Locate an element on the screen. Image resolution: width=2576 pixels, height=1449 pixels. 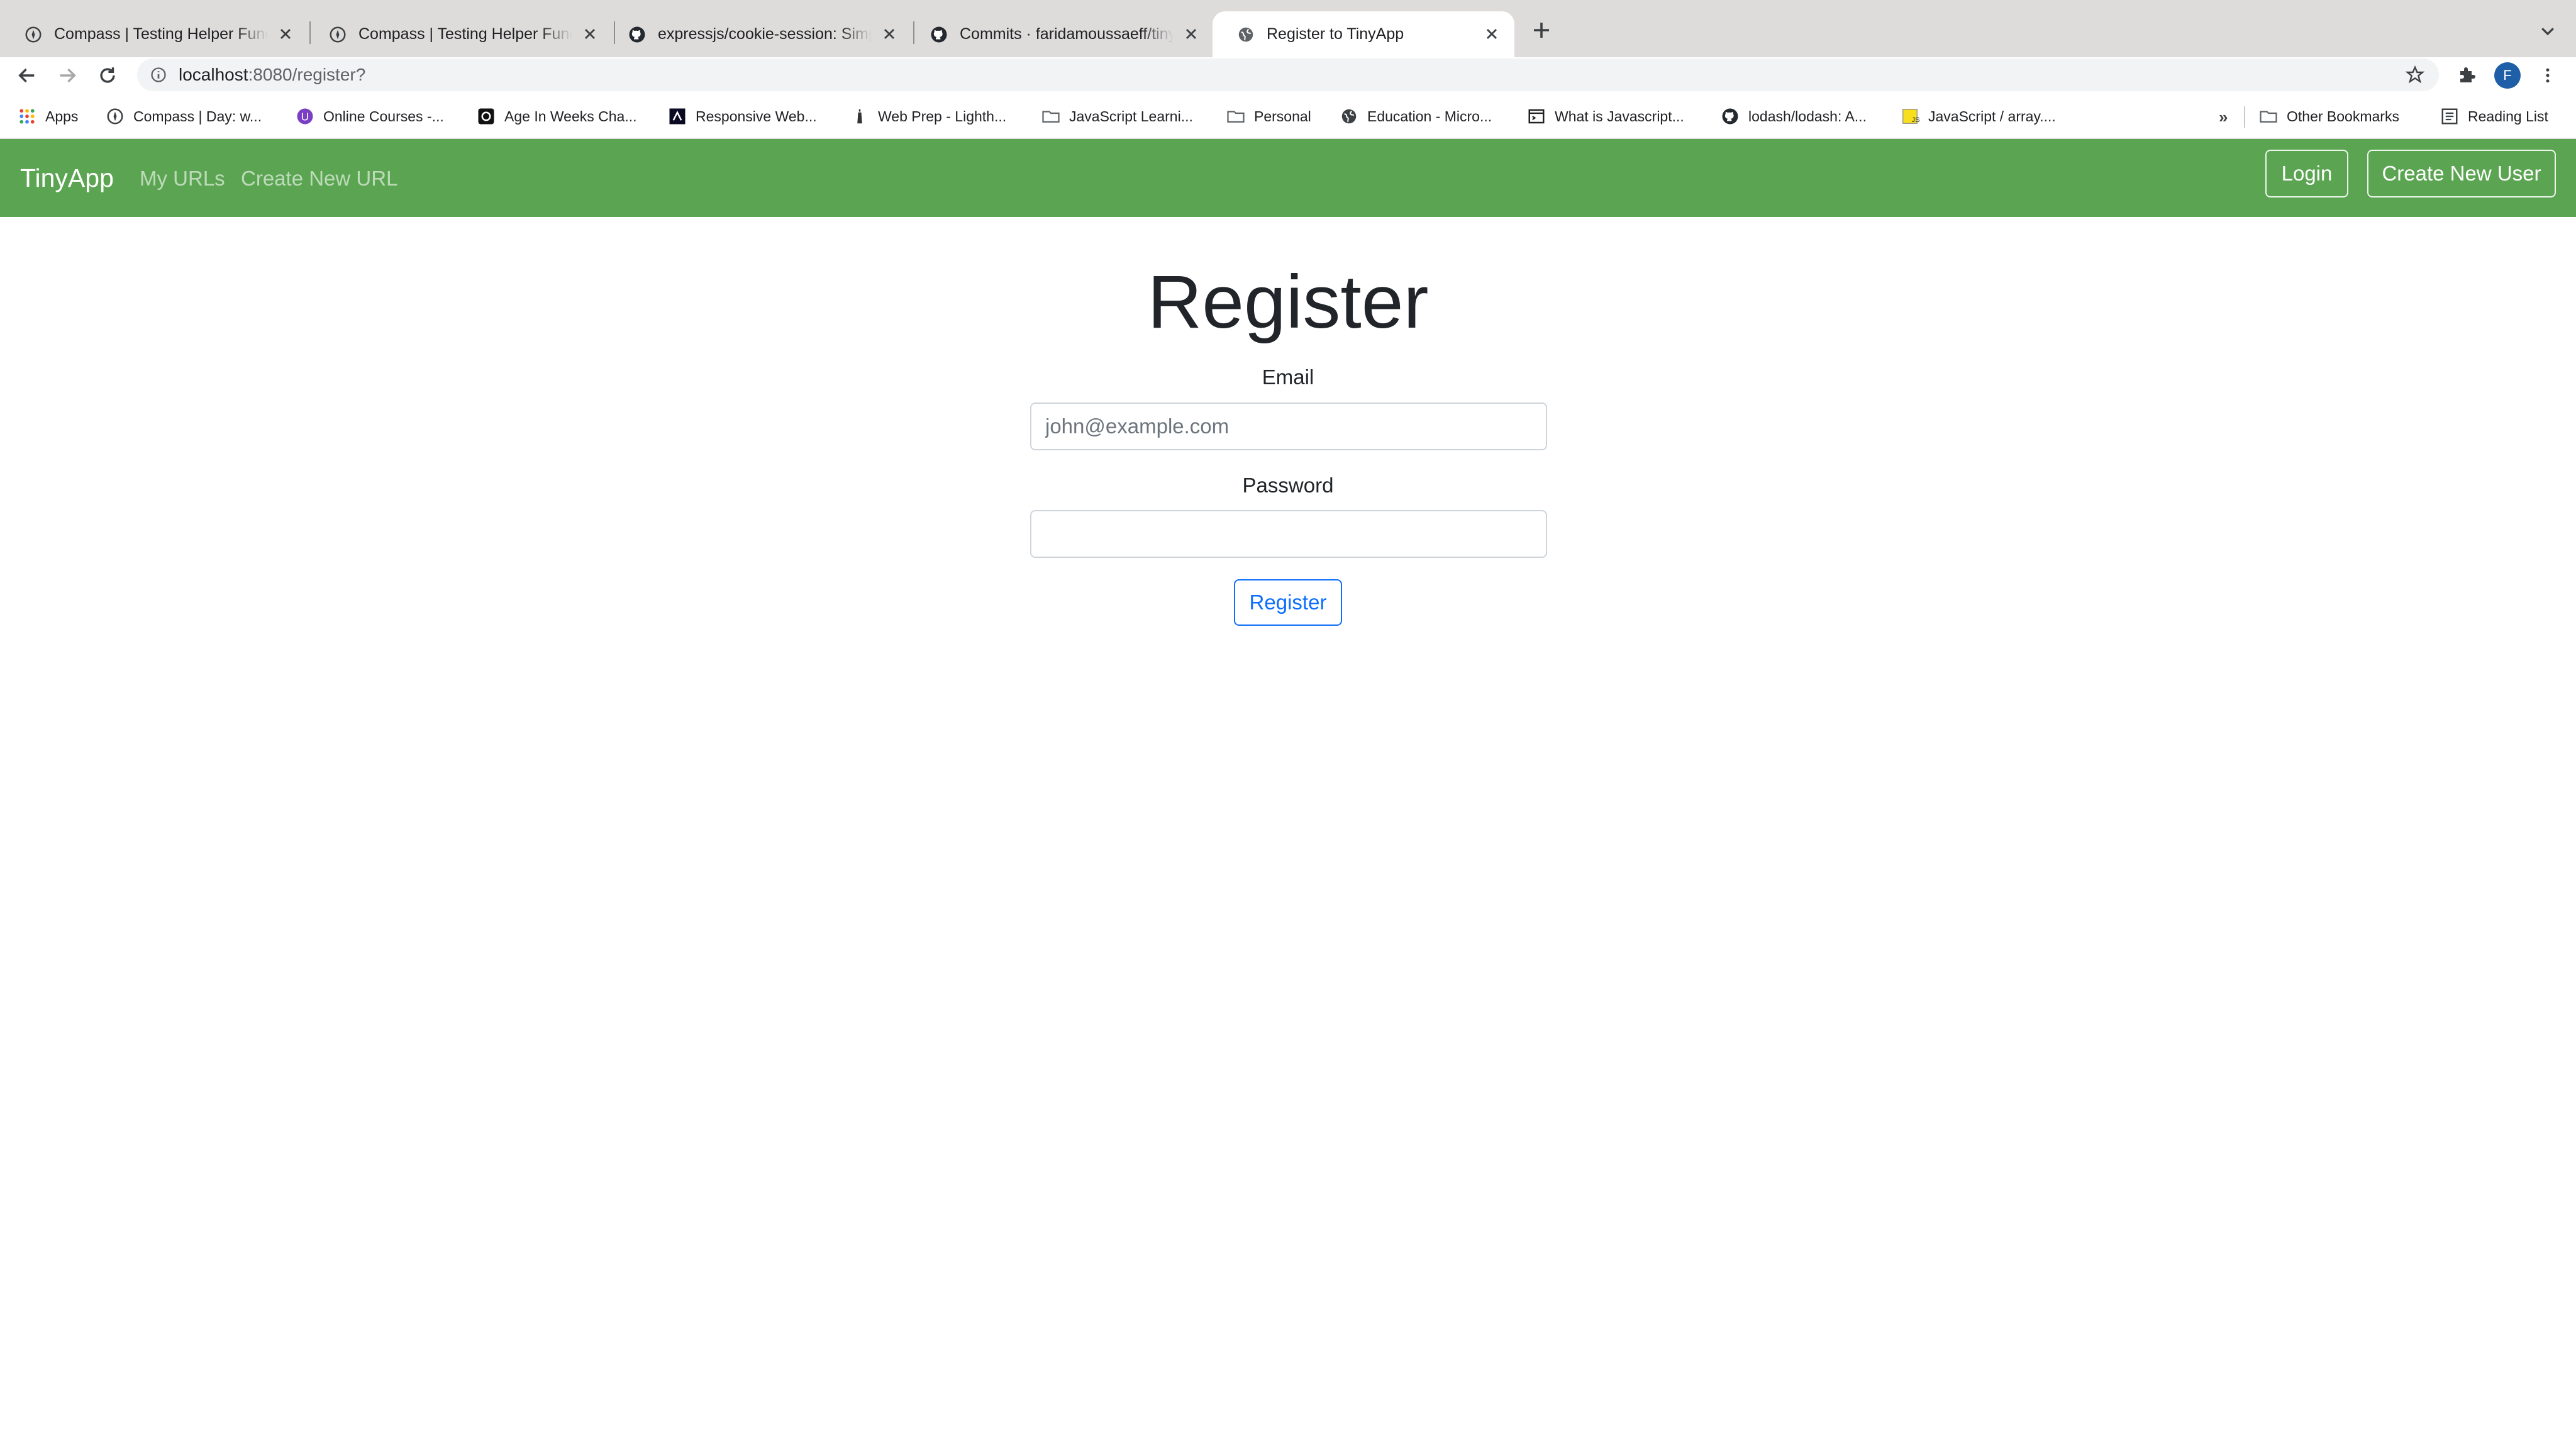
browser-tab-active: Register to TinyApp is located at coordinates (1363, 34).